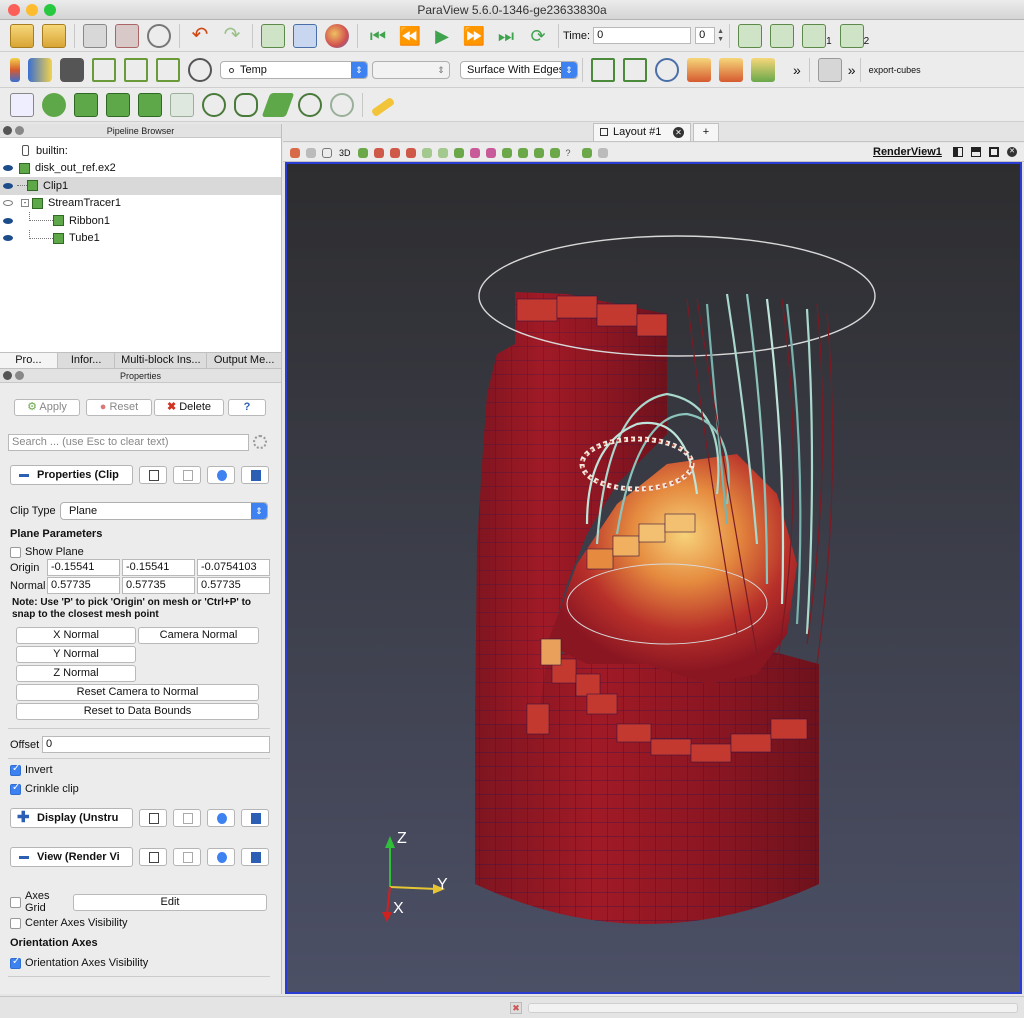  I want to click on close-window-icon, so click(14, 10).